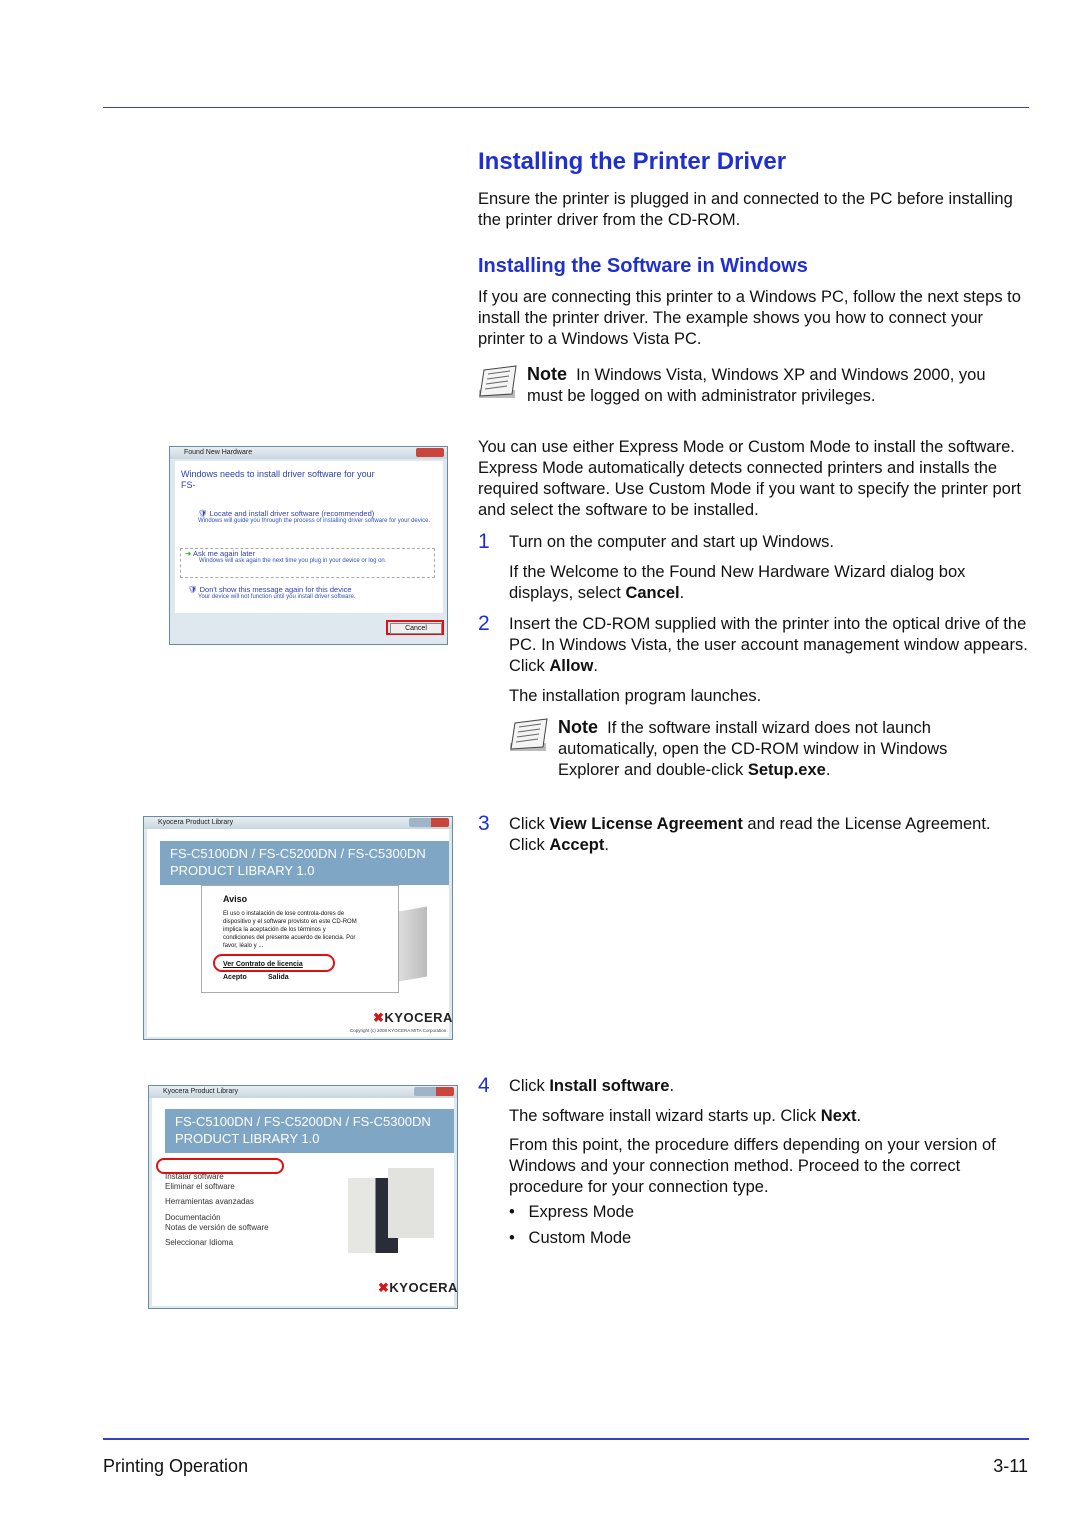 The image size is (1080, 1527). I want to click on header-rule, so click(566, 107).